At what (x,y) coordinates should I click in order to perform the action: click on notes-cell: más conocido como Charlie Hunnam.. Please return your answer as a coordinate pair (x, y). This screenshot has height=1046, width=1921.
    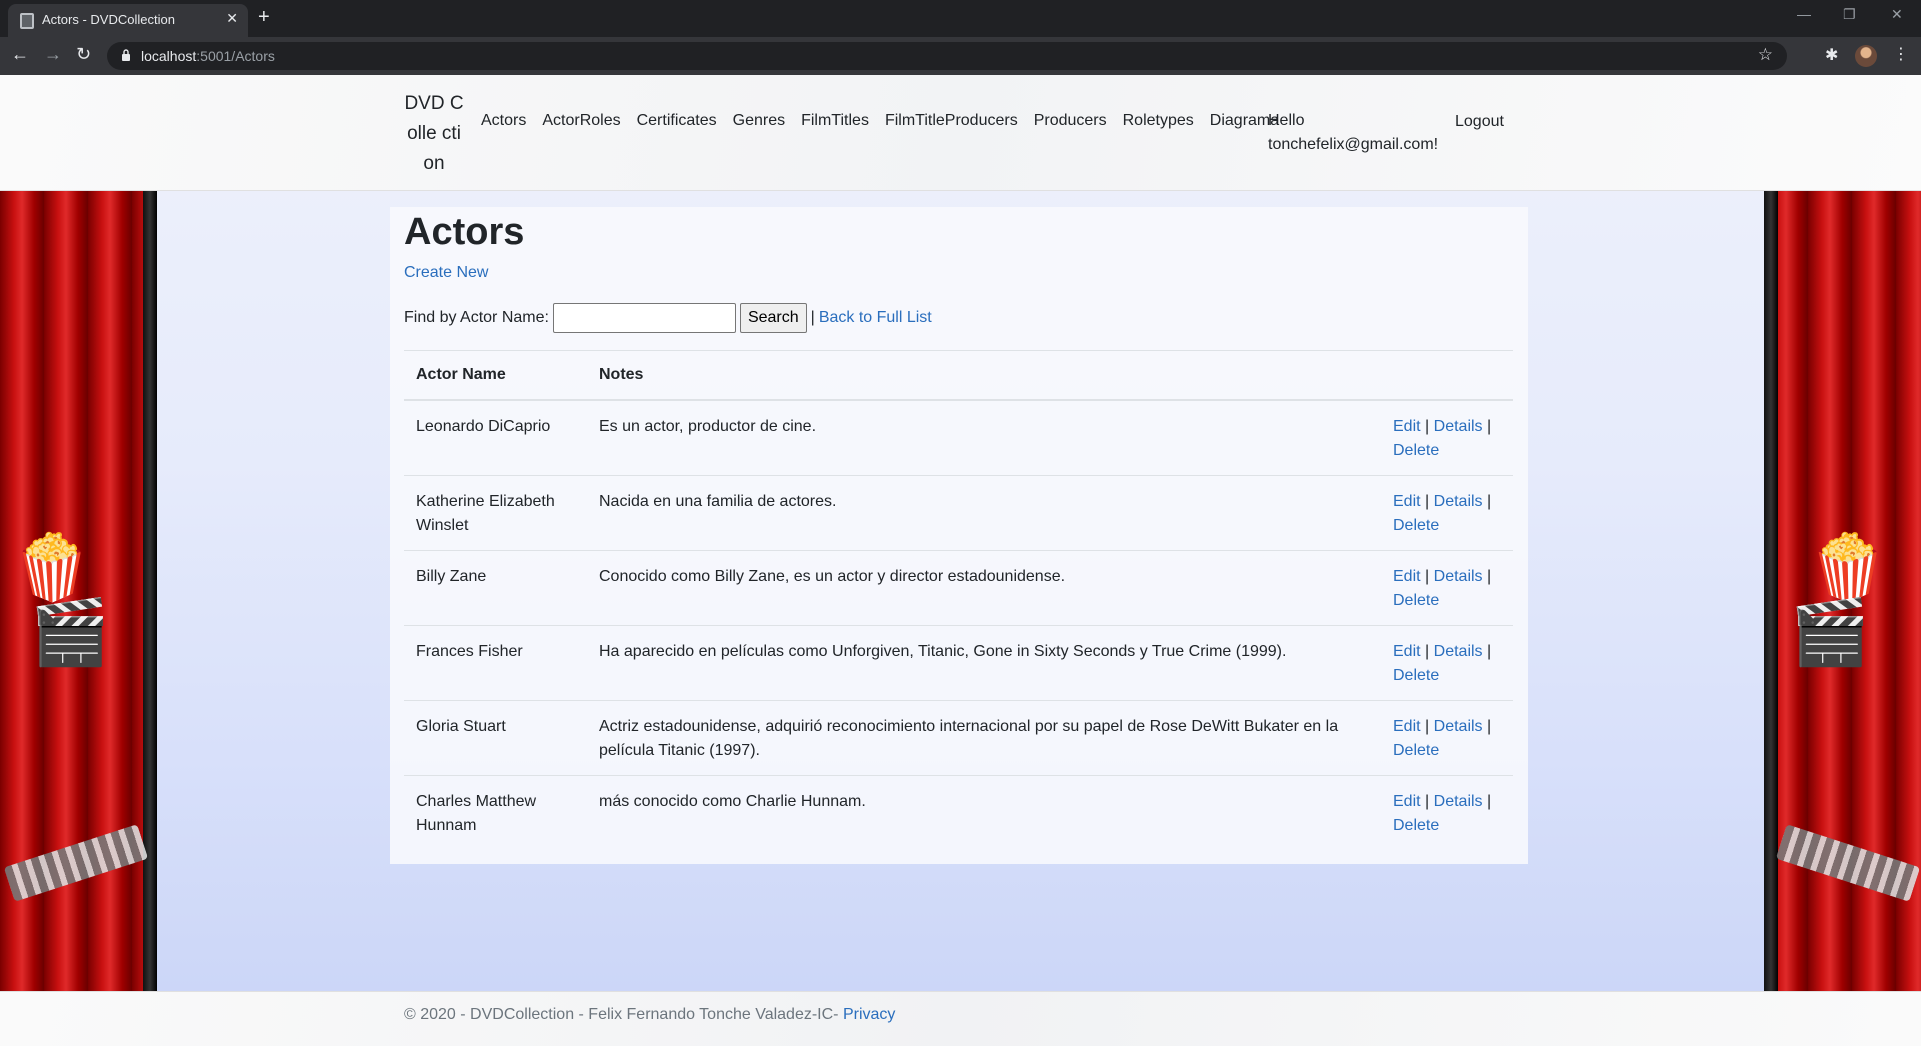
    Looking at the image, I should click on (984, 812).